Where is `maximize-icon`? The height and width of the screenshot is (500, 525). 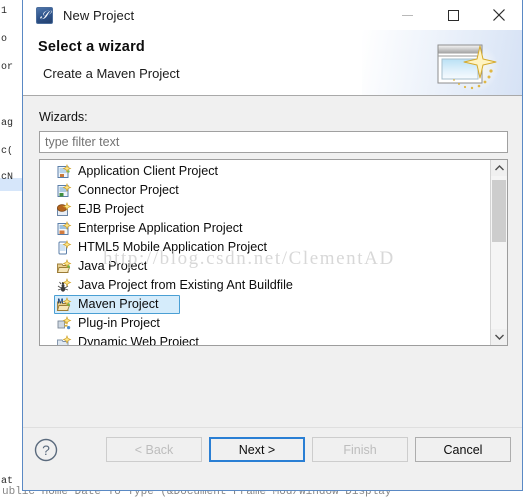
maximize-icon is located at coordinates (453, 15).